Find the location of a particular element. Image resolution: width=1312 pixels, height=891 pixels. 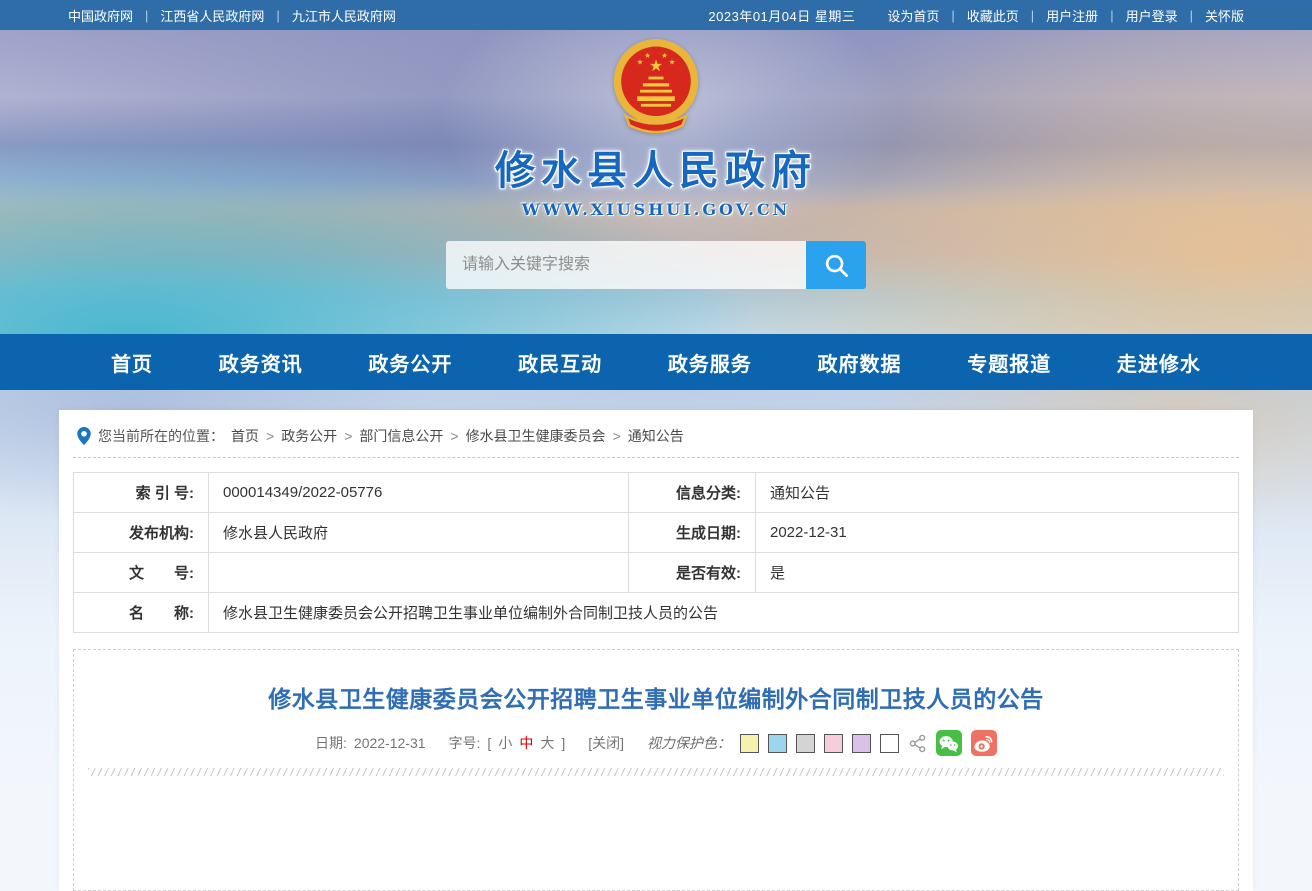

article-date: 日期: 2022-12-31 is located at coordinates (370, 743).